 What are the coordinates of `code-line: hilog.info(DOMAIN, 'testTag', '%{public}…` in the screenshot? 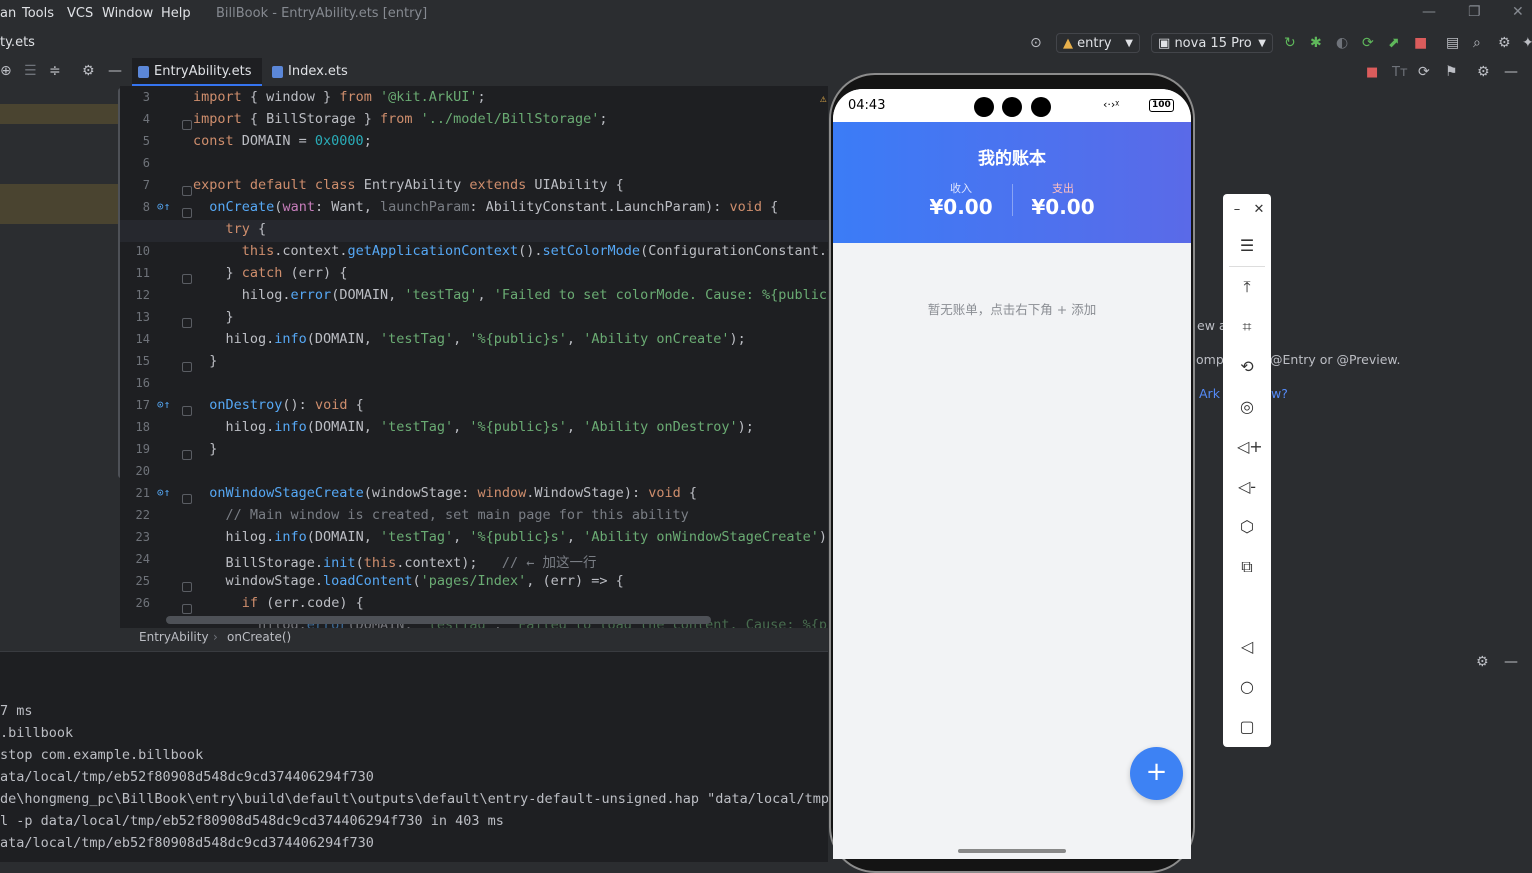 It's located at (511, 537).